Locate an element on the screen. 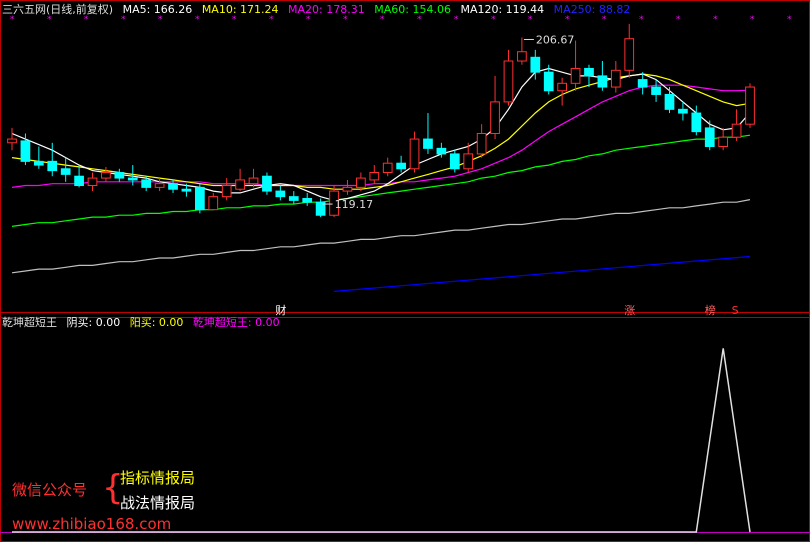 The height and width of the screenshot is (542, 810). ma60-label: MA60: 154.06 is located at coordinates (412, 9).